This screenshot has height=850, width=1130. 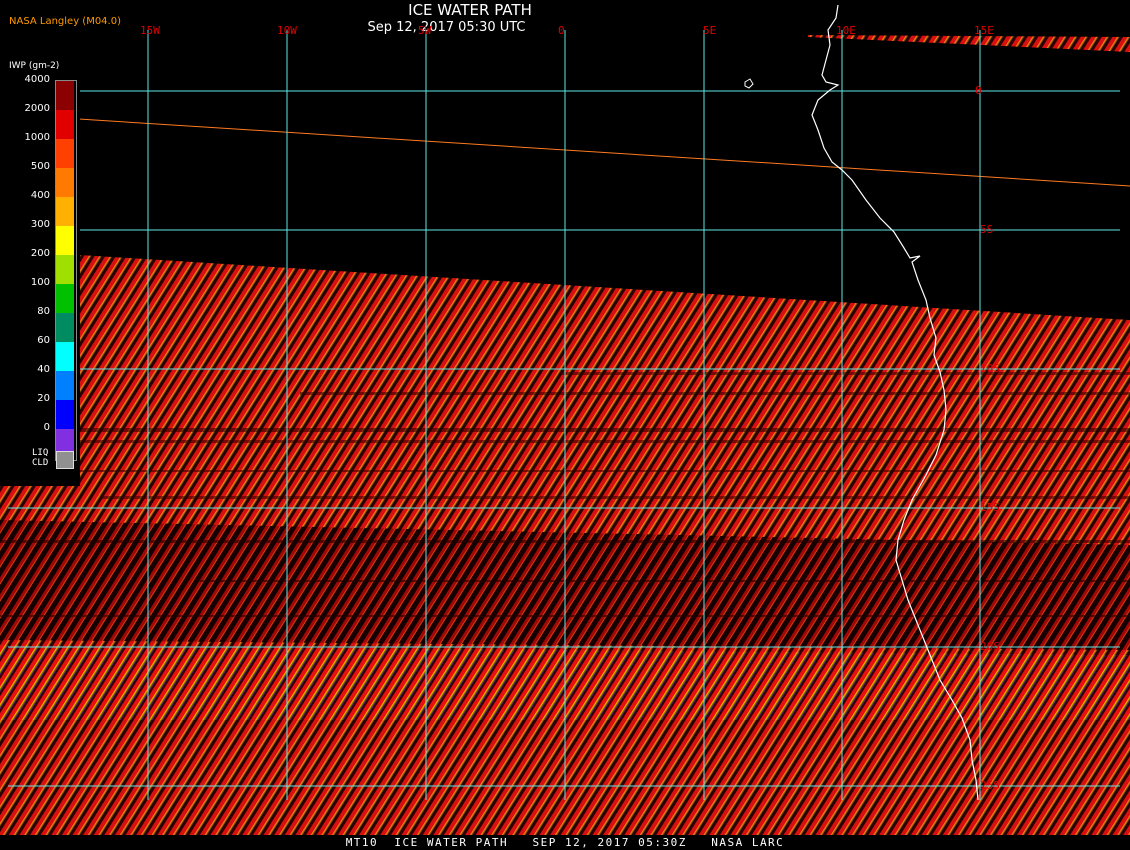 I want to click on legend-tick-label: 500, so click(x=40, y=166).